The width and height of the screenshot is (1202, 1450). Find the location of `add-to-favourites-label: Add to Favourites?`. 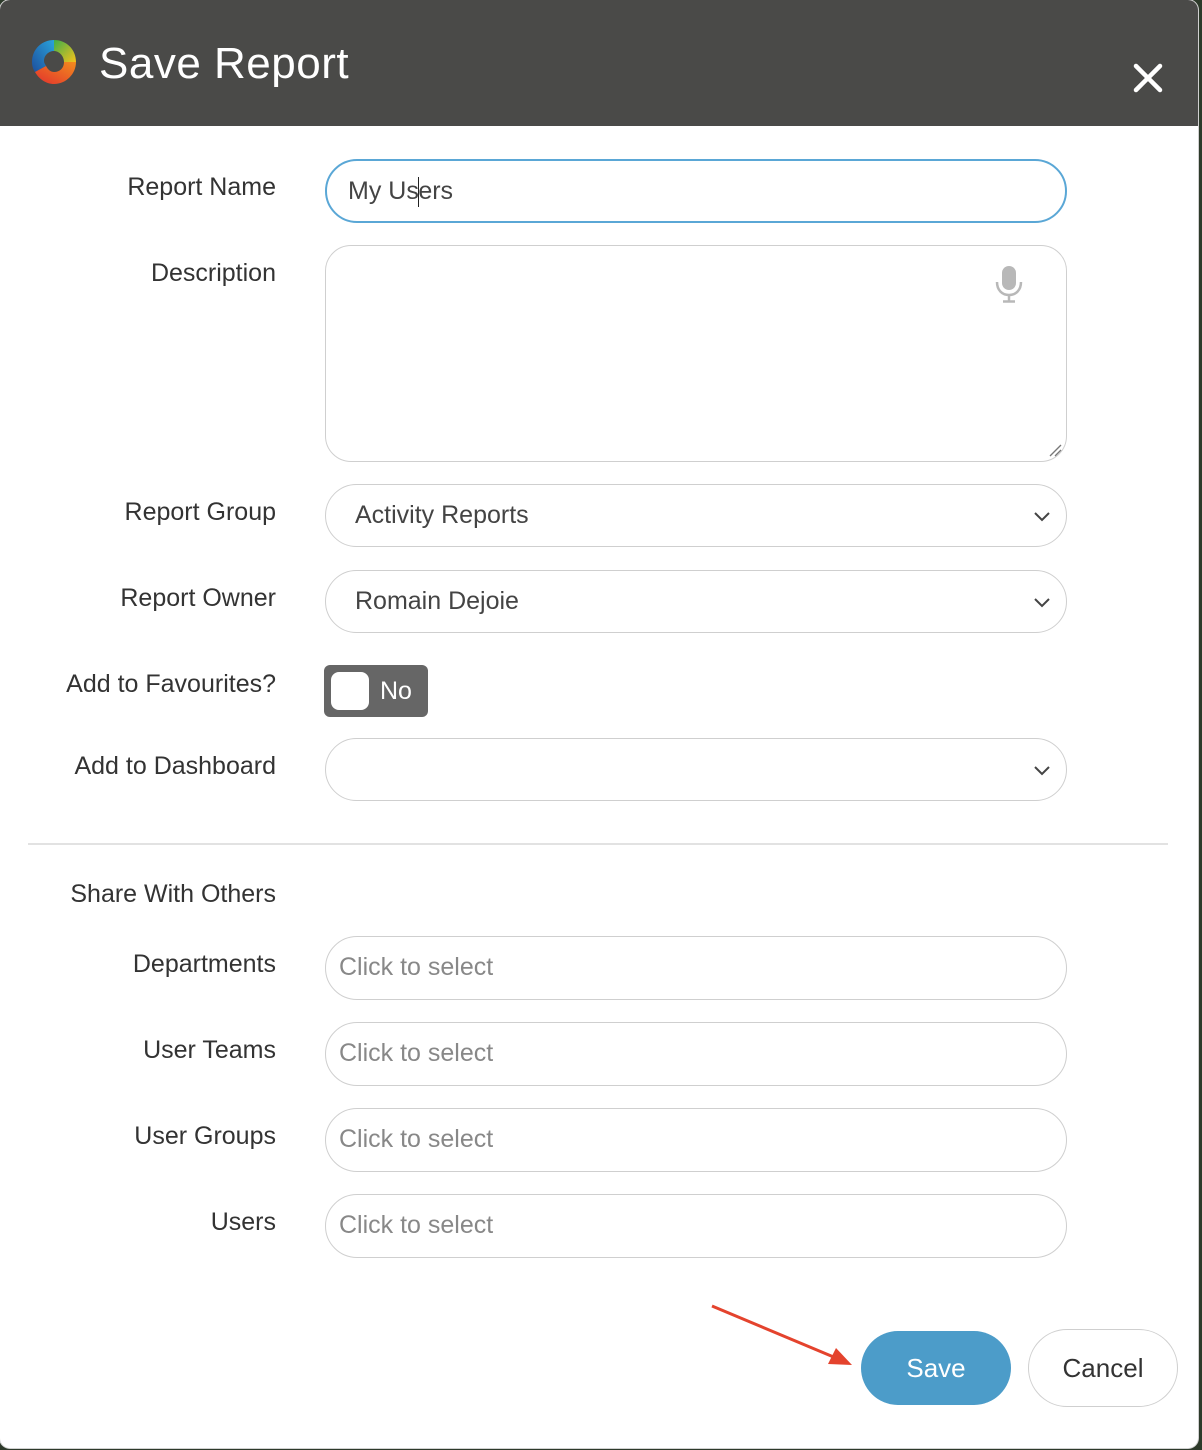

add-to-favourites-label: Add to Favourites? is located at coordinates (171, 684).